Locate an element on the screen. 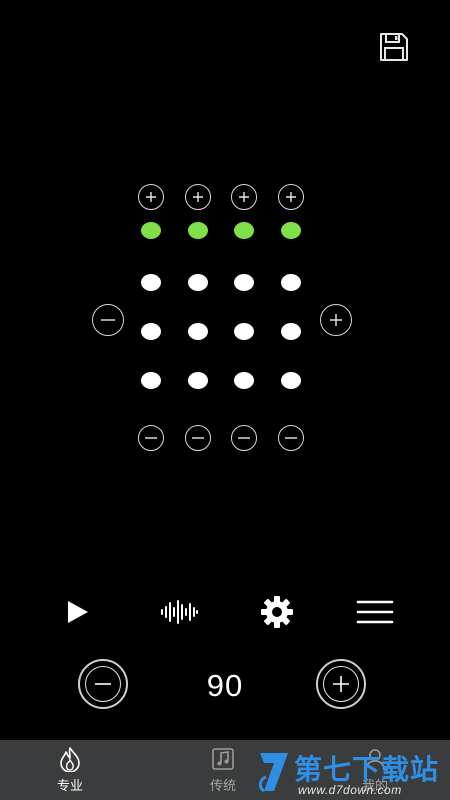 This screenshot has height=800, width=450. remove-beat-column-3-button is located at coordinates (244, 438).